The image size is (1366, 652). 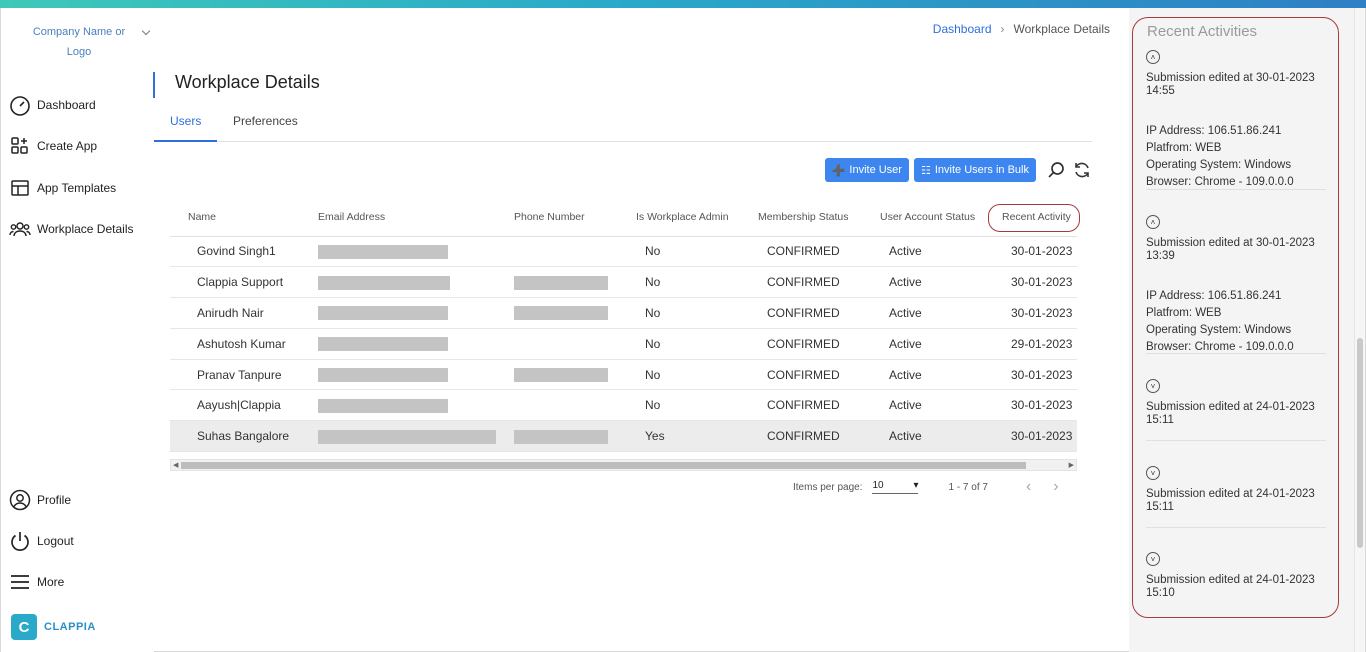 I want to click on col-account-status: User Account Status, so click(x=923, y=217).